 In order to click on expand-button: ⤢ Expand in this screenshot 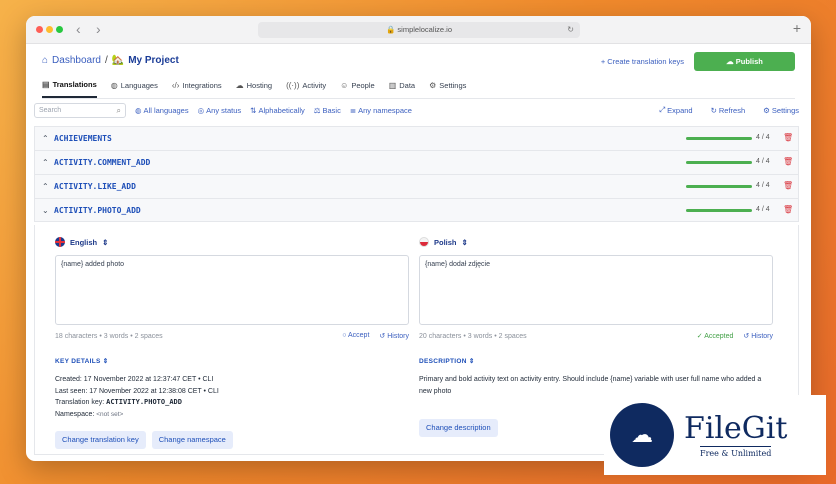, I will do `click(675, 110)`.